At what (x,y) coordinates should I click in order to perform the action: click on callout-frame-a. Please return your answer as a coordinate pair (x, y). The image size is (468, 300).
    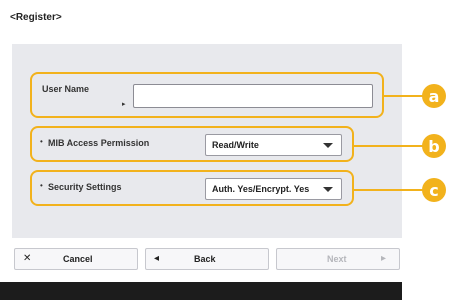
    Looking at the image, I should click on (207, 95).